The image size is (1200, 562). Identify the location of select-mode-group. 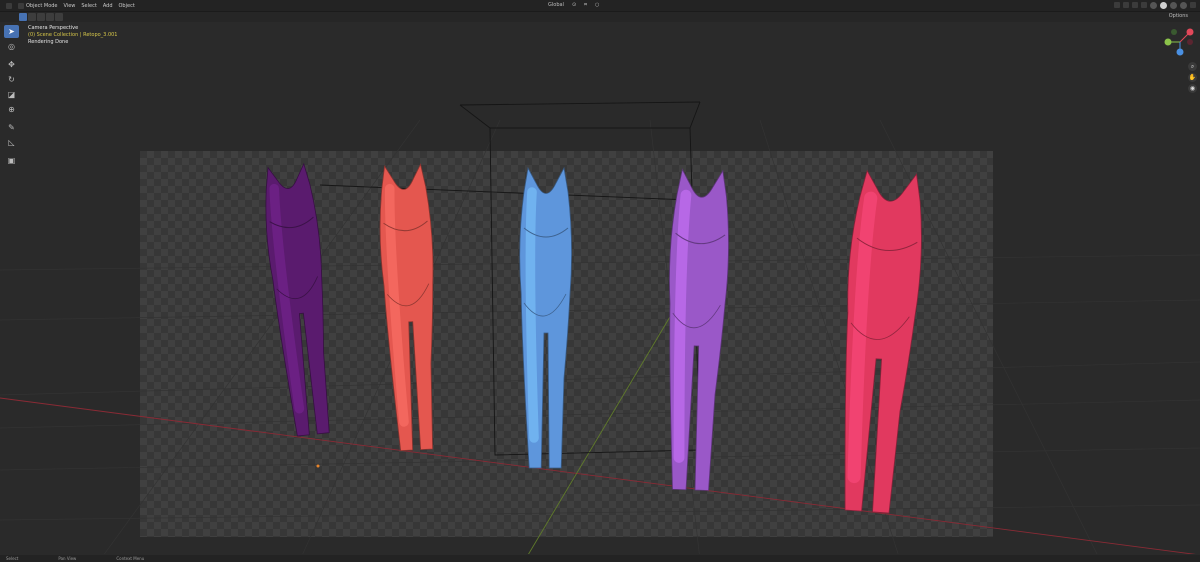
(41, 17).